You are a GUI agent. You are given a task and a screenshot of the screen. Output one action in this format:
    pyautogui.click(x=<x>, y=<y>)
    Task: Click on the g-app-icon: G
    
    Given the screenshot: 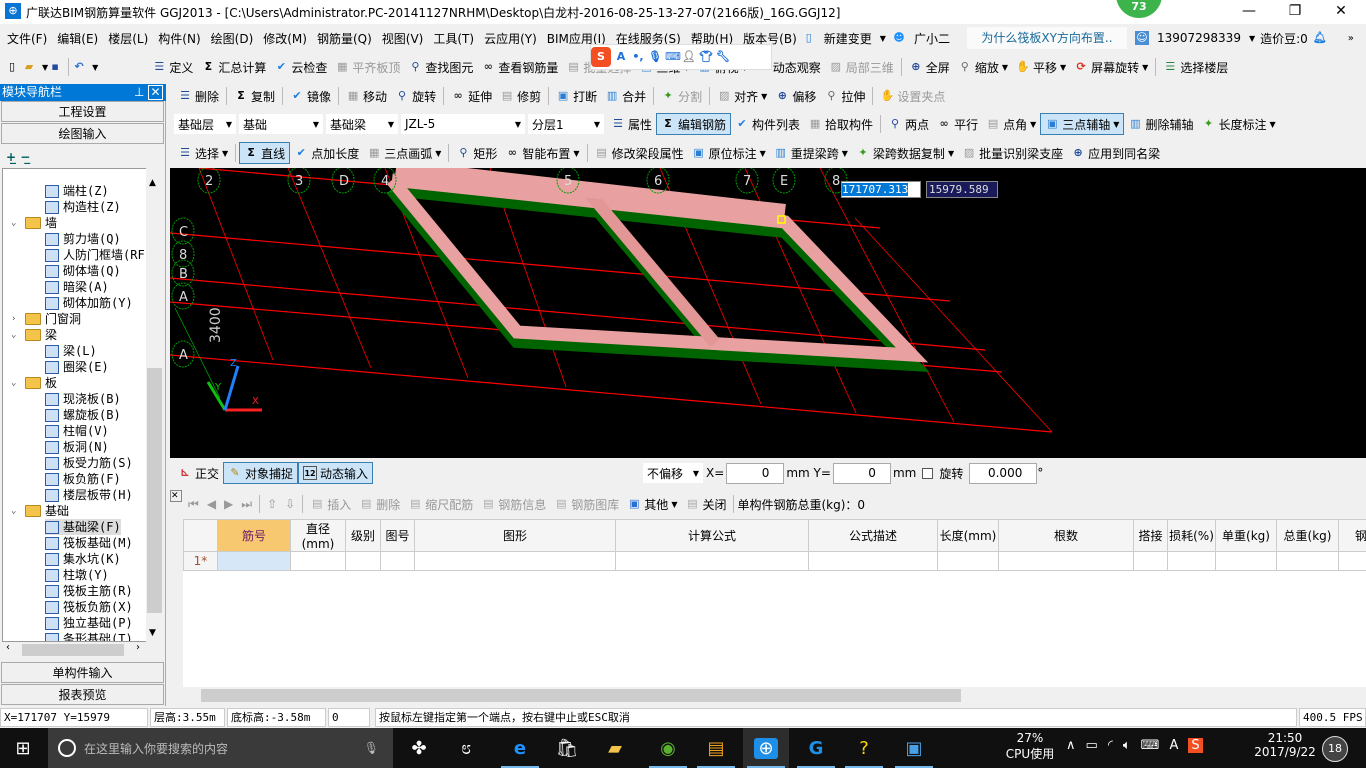 What is the action you would take?
    pyautogui.click(x=816, y=748)
    